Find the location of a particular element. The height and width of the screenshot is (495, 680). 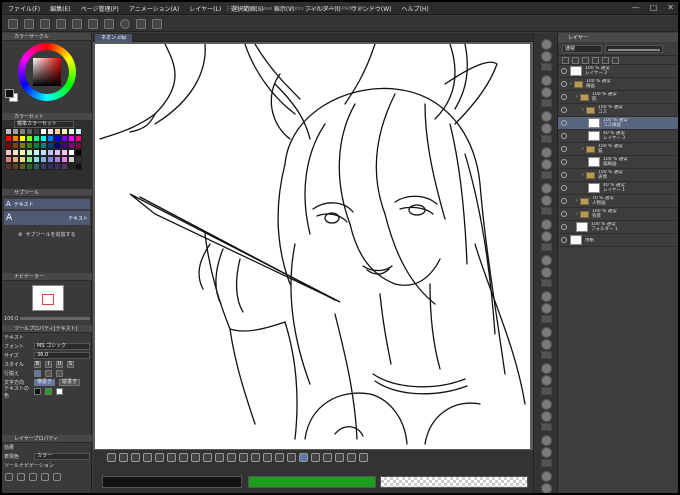

zoom-slider is located at coordinates (55, 318).